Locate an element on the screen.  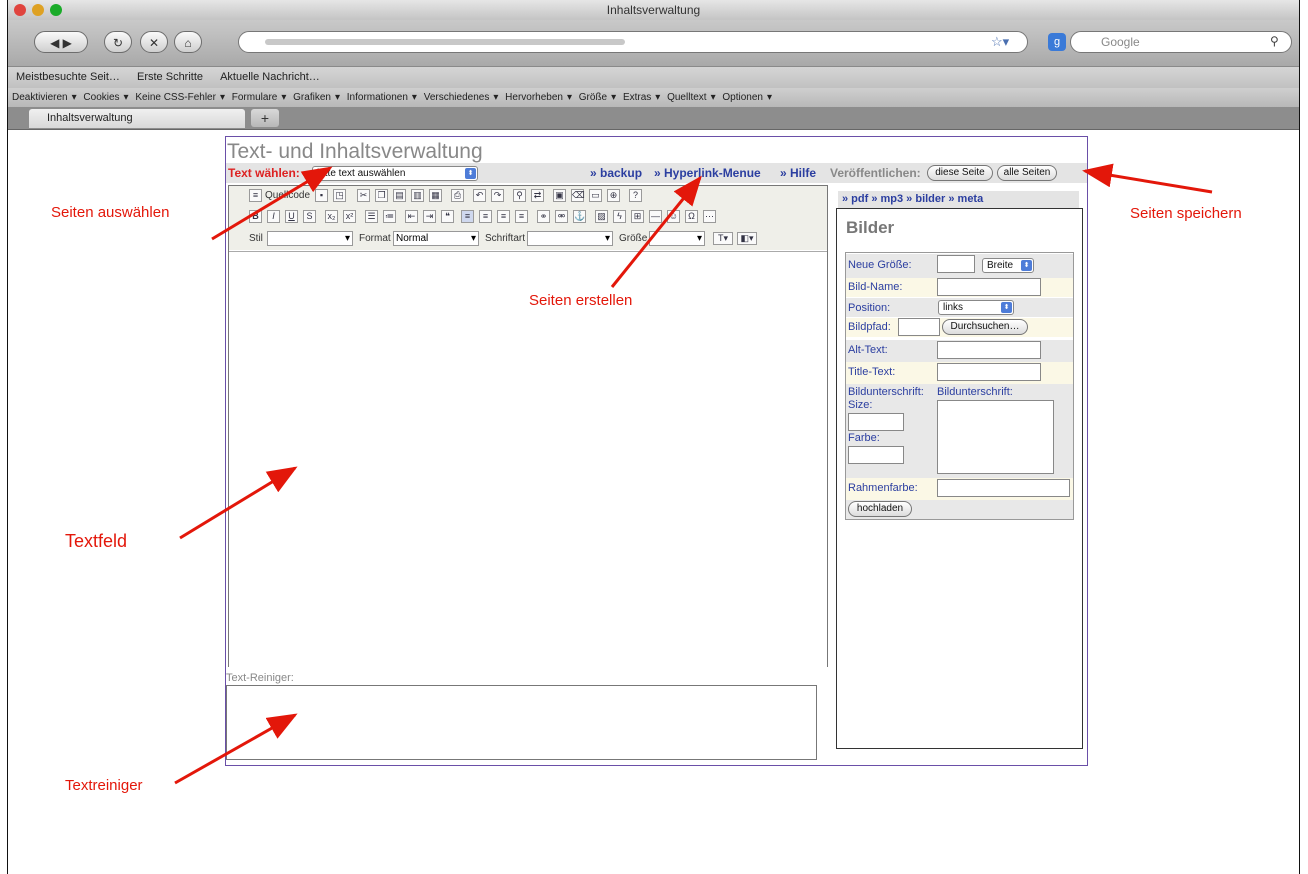
arrow-select-pages is located at coordinates (272, 203).